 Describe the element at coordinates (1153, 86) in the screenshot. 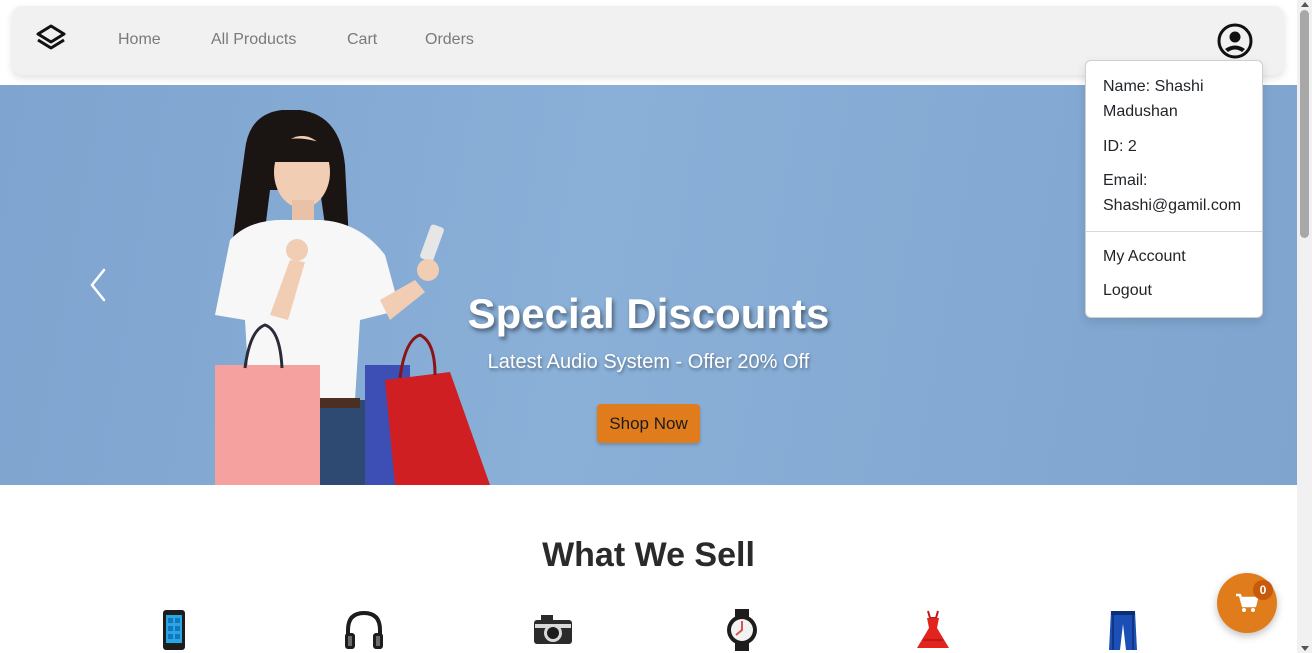

I see `profile-name-line1: Name: Shashi` at that location.